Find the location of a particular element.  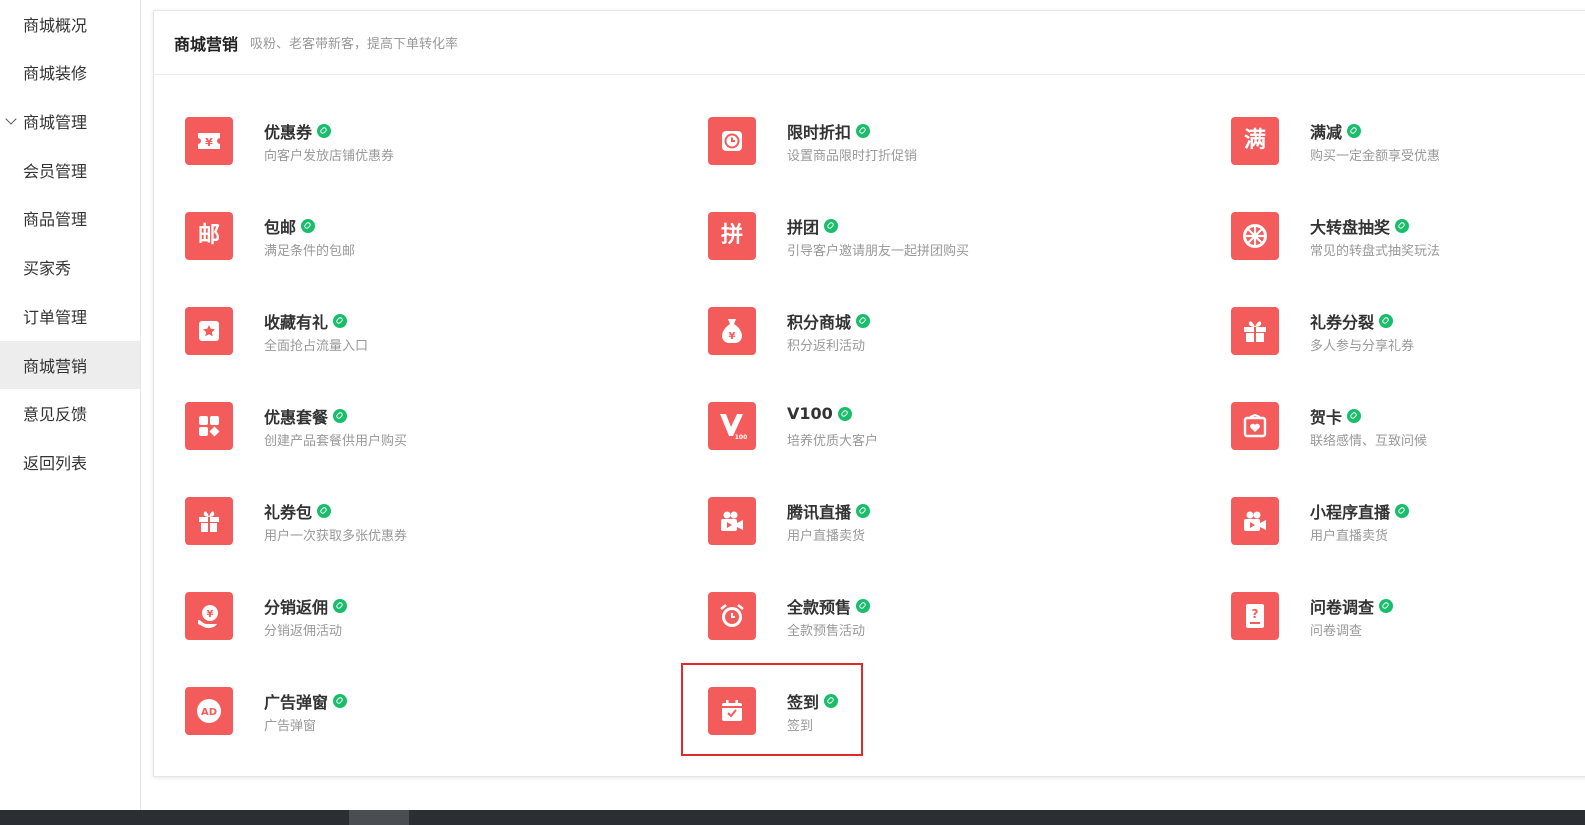

tile-desc: 用户一次获取多张优惠券 is located at coordinates (336, 536).